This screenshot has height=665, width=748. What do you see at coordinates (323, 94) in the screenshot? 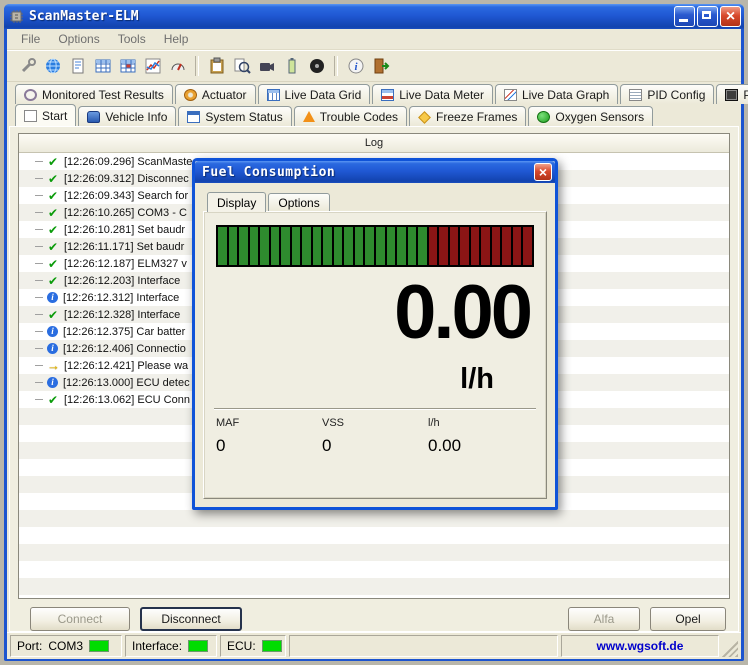
I see `tab-label: Live Data Grid` at bounding box center [323, 94].